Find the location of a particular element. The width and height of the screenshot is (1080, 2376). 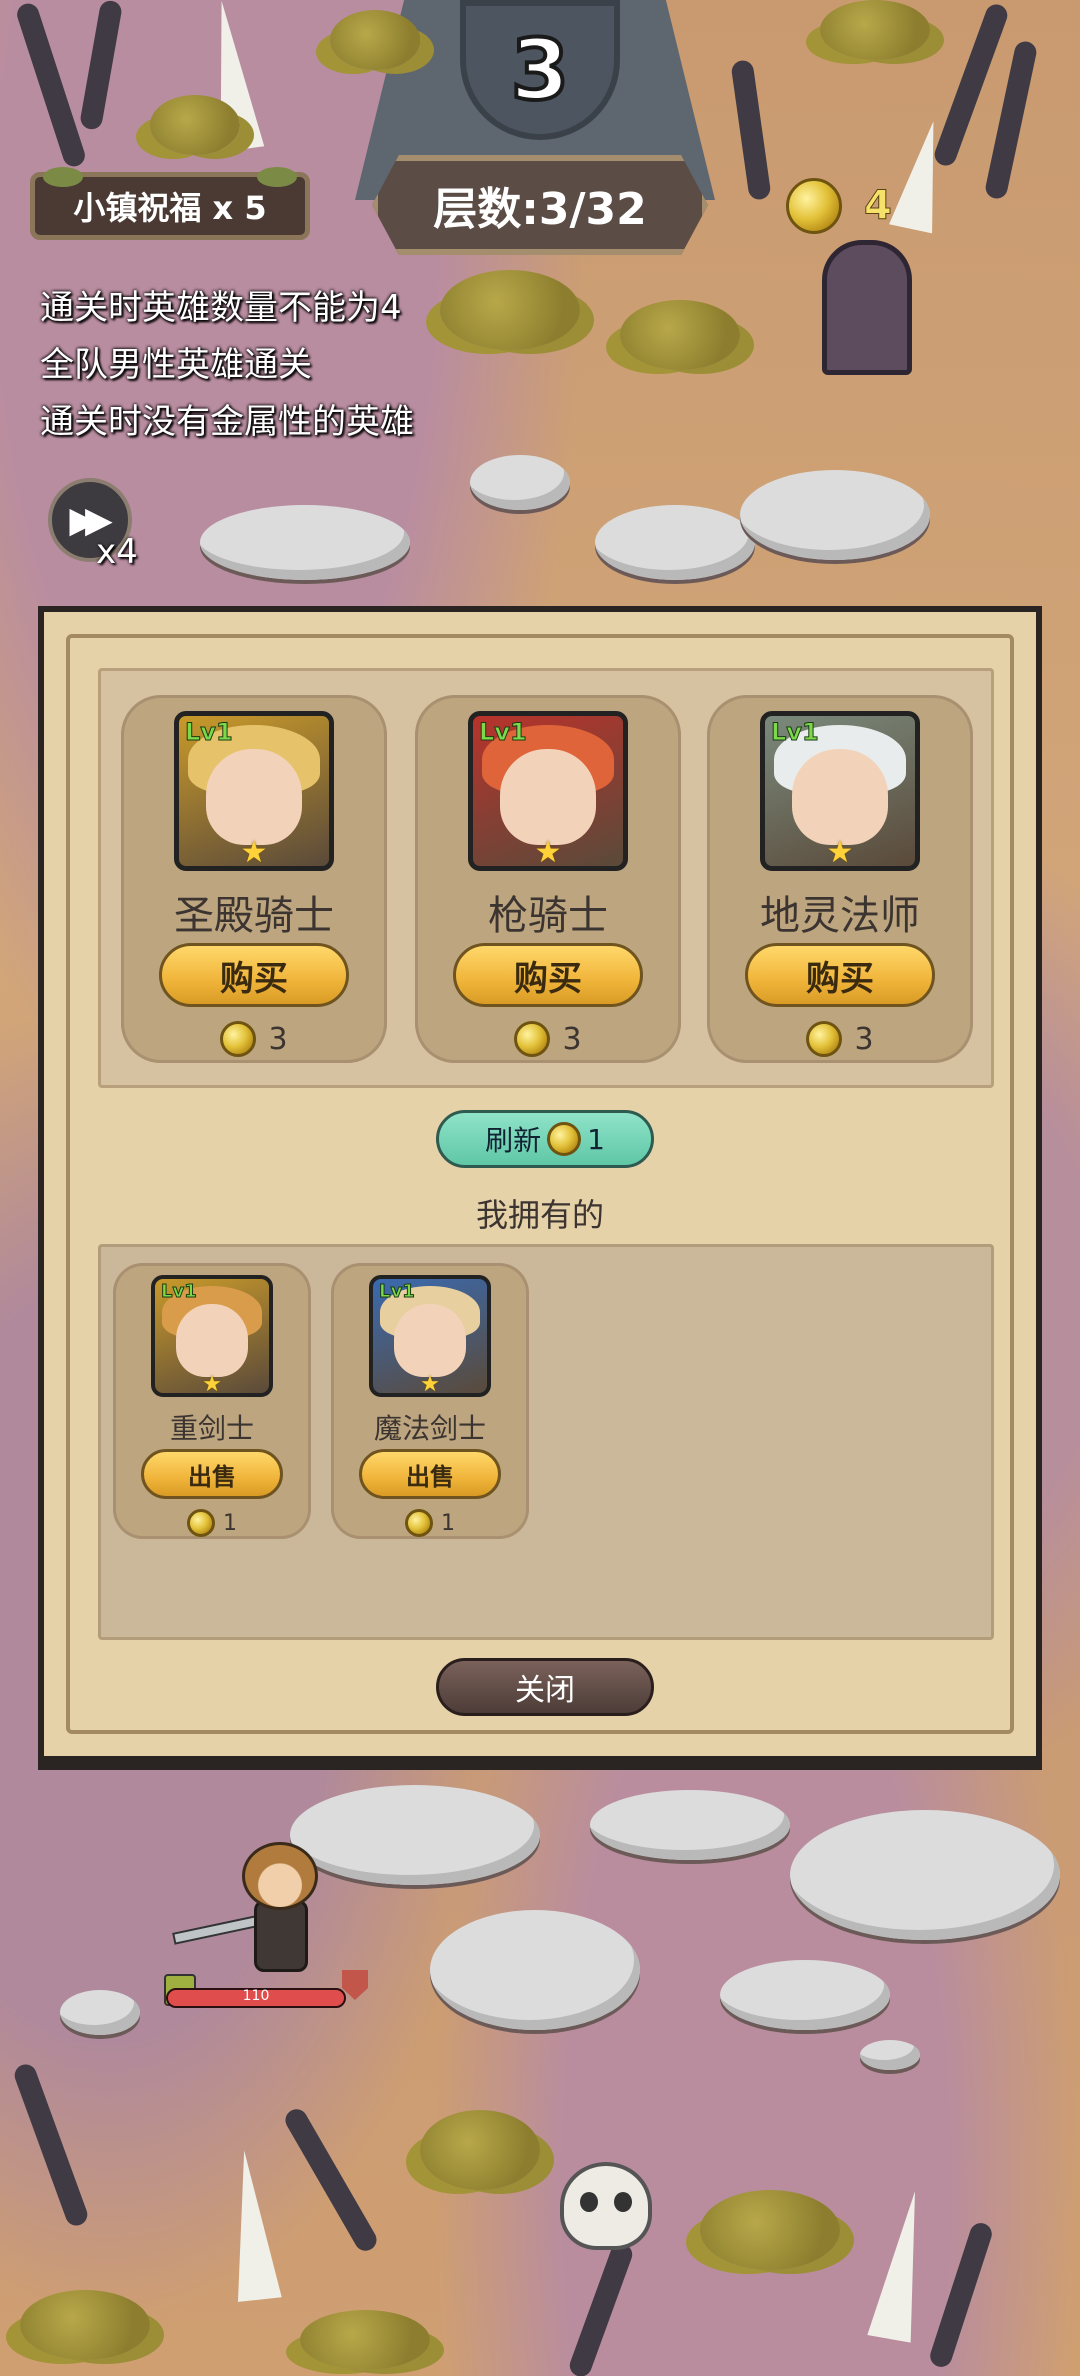

hero-name: 圣殿骑士 is located at coordinates (254, 916).